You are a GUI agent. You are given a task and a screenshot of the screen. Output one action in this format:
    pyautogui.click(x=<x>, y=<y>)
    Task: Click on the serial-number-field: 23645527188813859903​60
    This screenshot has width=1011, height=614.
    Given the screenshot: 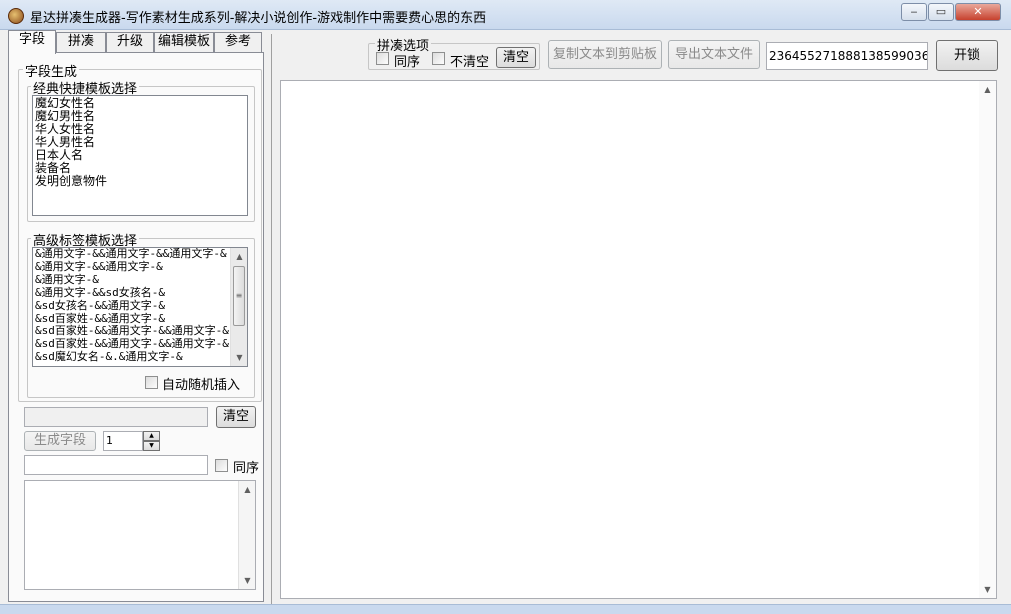 What is the action you would take?
    pyautogui.click(x=847, y=56)
    